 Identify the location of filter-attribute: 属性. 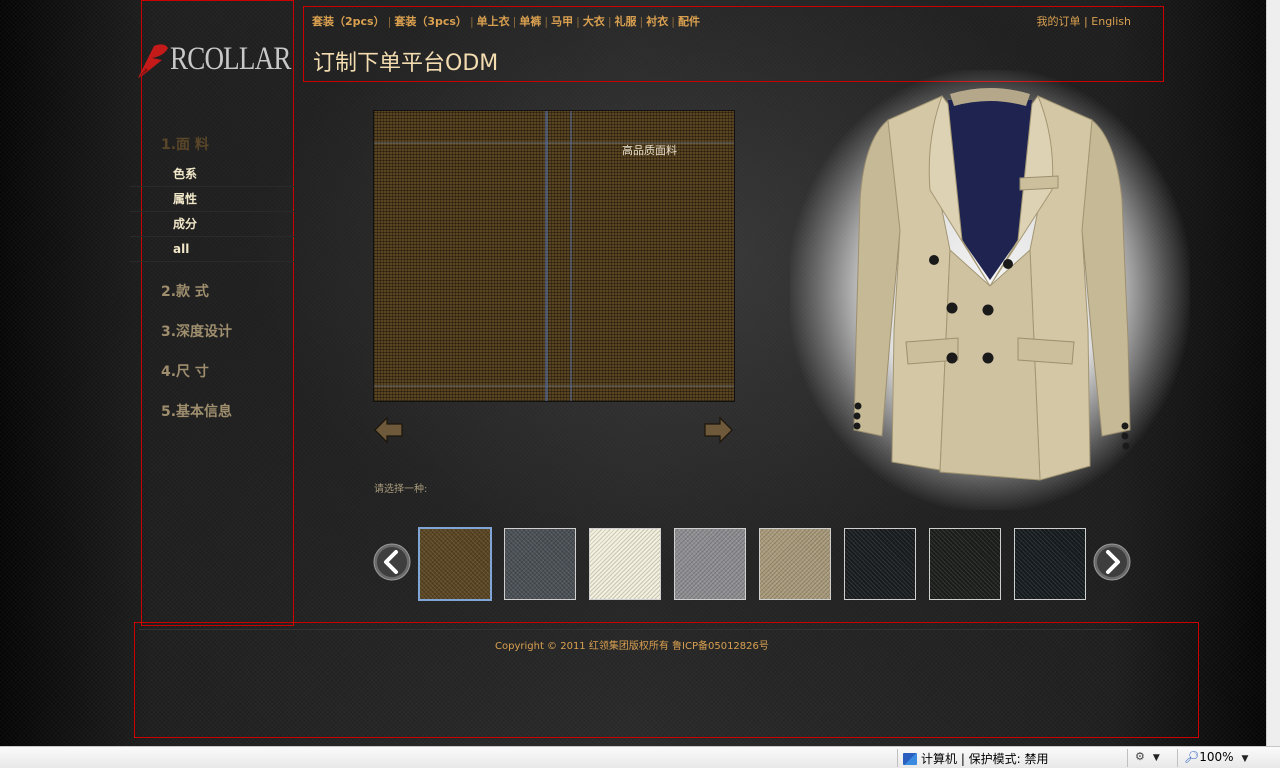
(212, 199).